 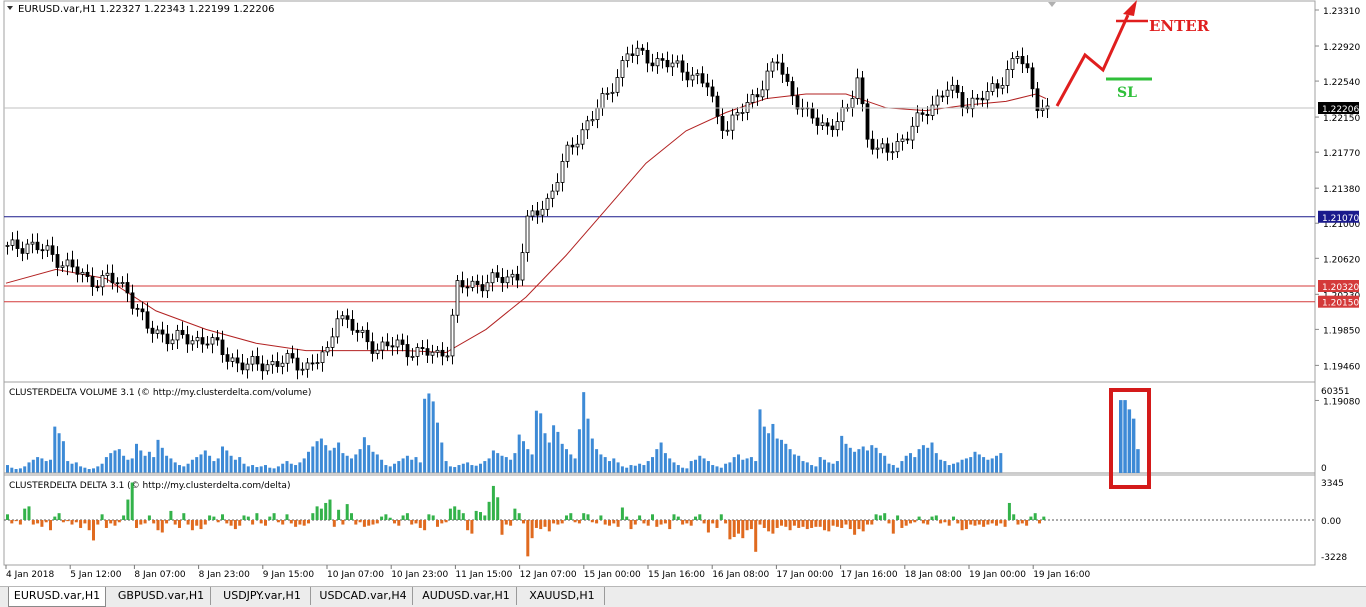 What do you see at coordinates (1340, 288) in the screenshot?
I see `level-price-label: 1.20320` at bounding box center [1340, 288].